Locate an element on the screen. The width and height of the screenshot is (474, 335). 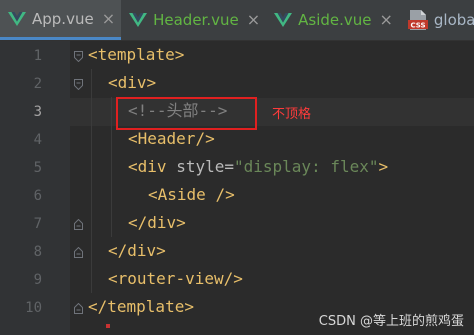
code-line: <div style="display: flex"> is located at coordinates (258, 167).